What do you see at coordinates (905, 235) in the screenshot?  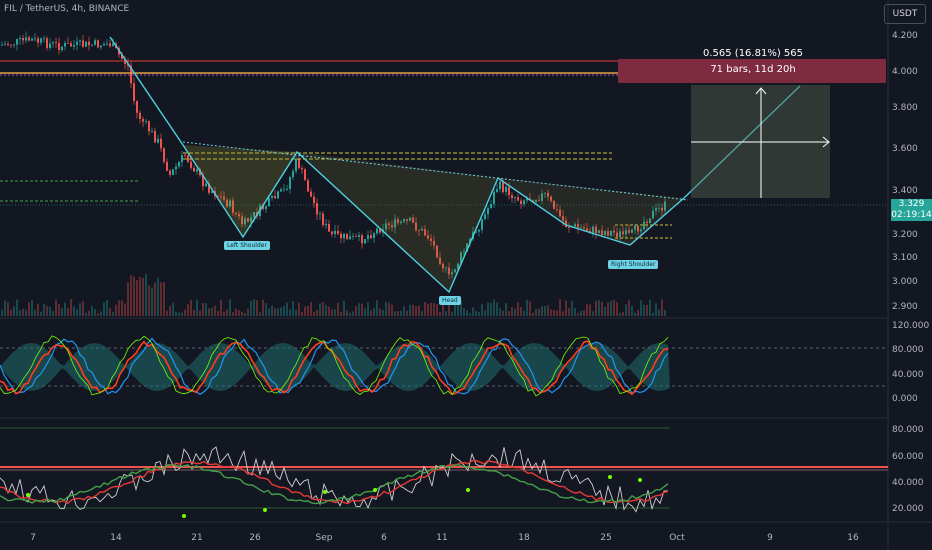 I see `price-tick: 3.200` at bounding box center [905, 235].